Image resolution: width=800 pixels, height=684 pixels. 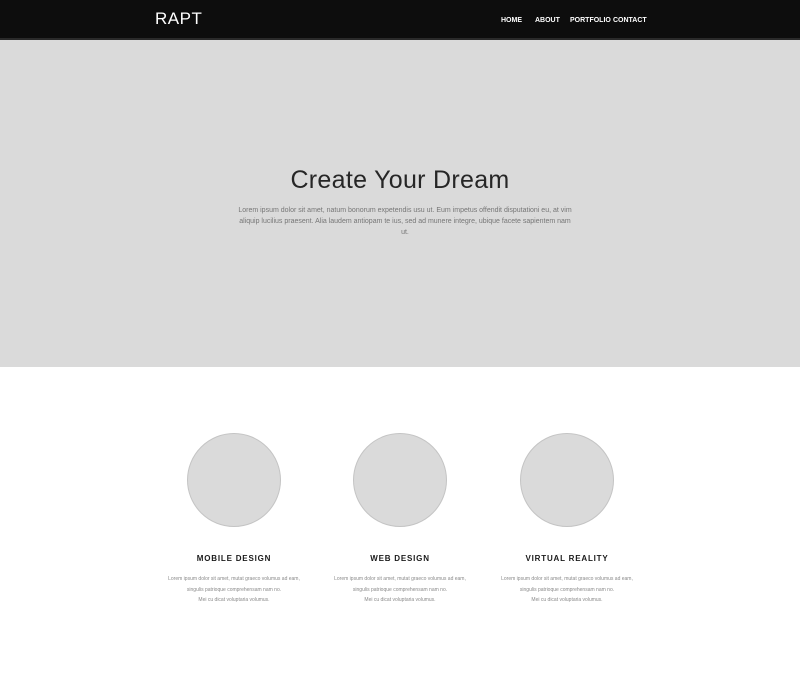 I want to click on top-navbar: RAPT HOME ABOUT PORTFOLIO CONTACT, so click(x=400, y=20).